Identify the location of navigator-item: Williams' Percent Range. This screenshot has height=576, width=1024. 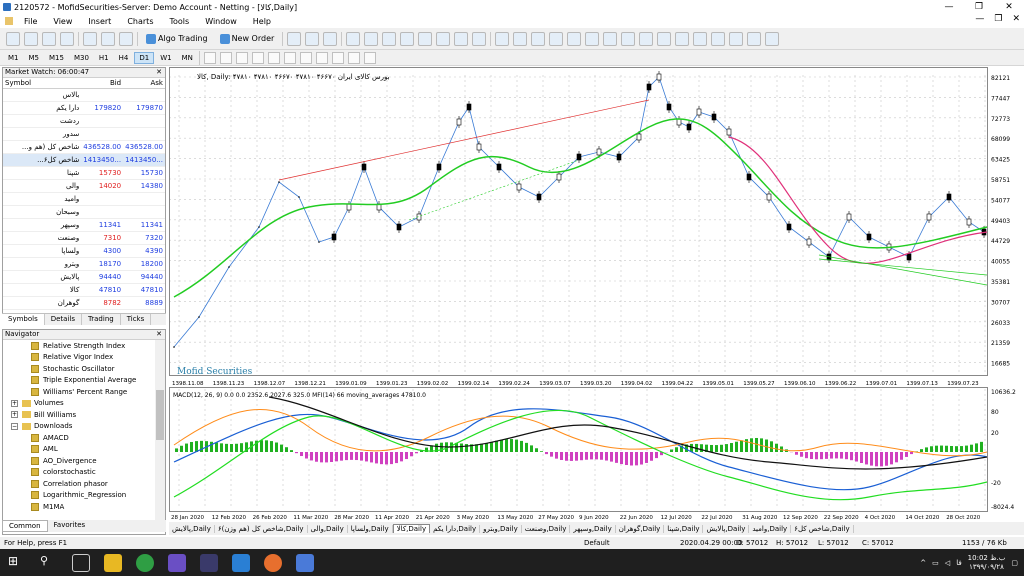
(84, 392).